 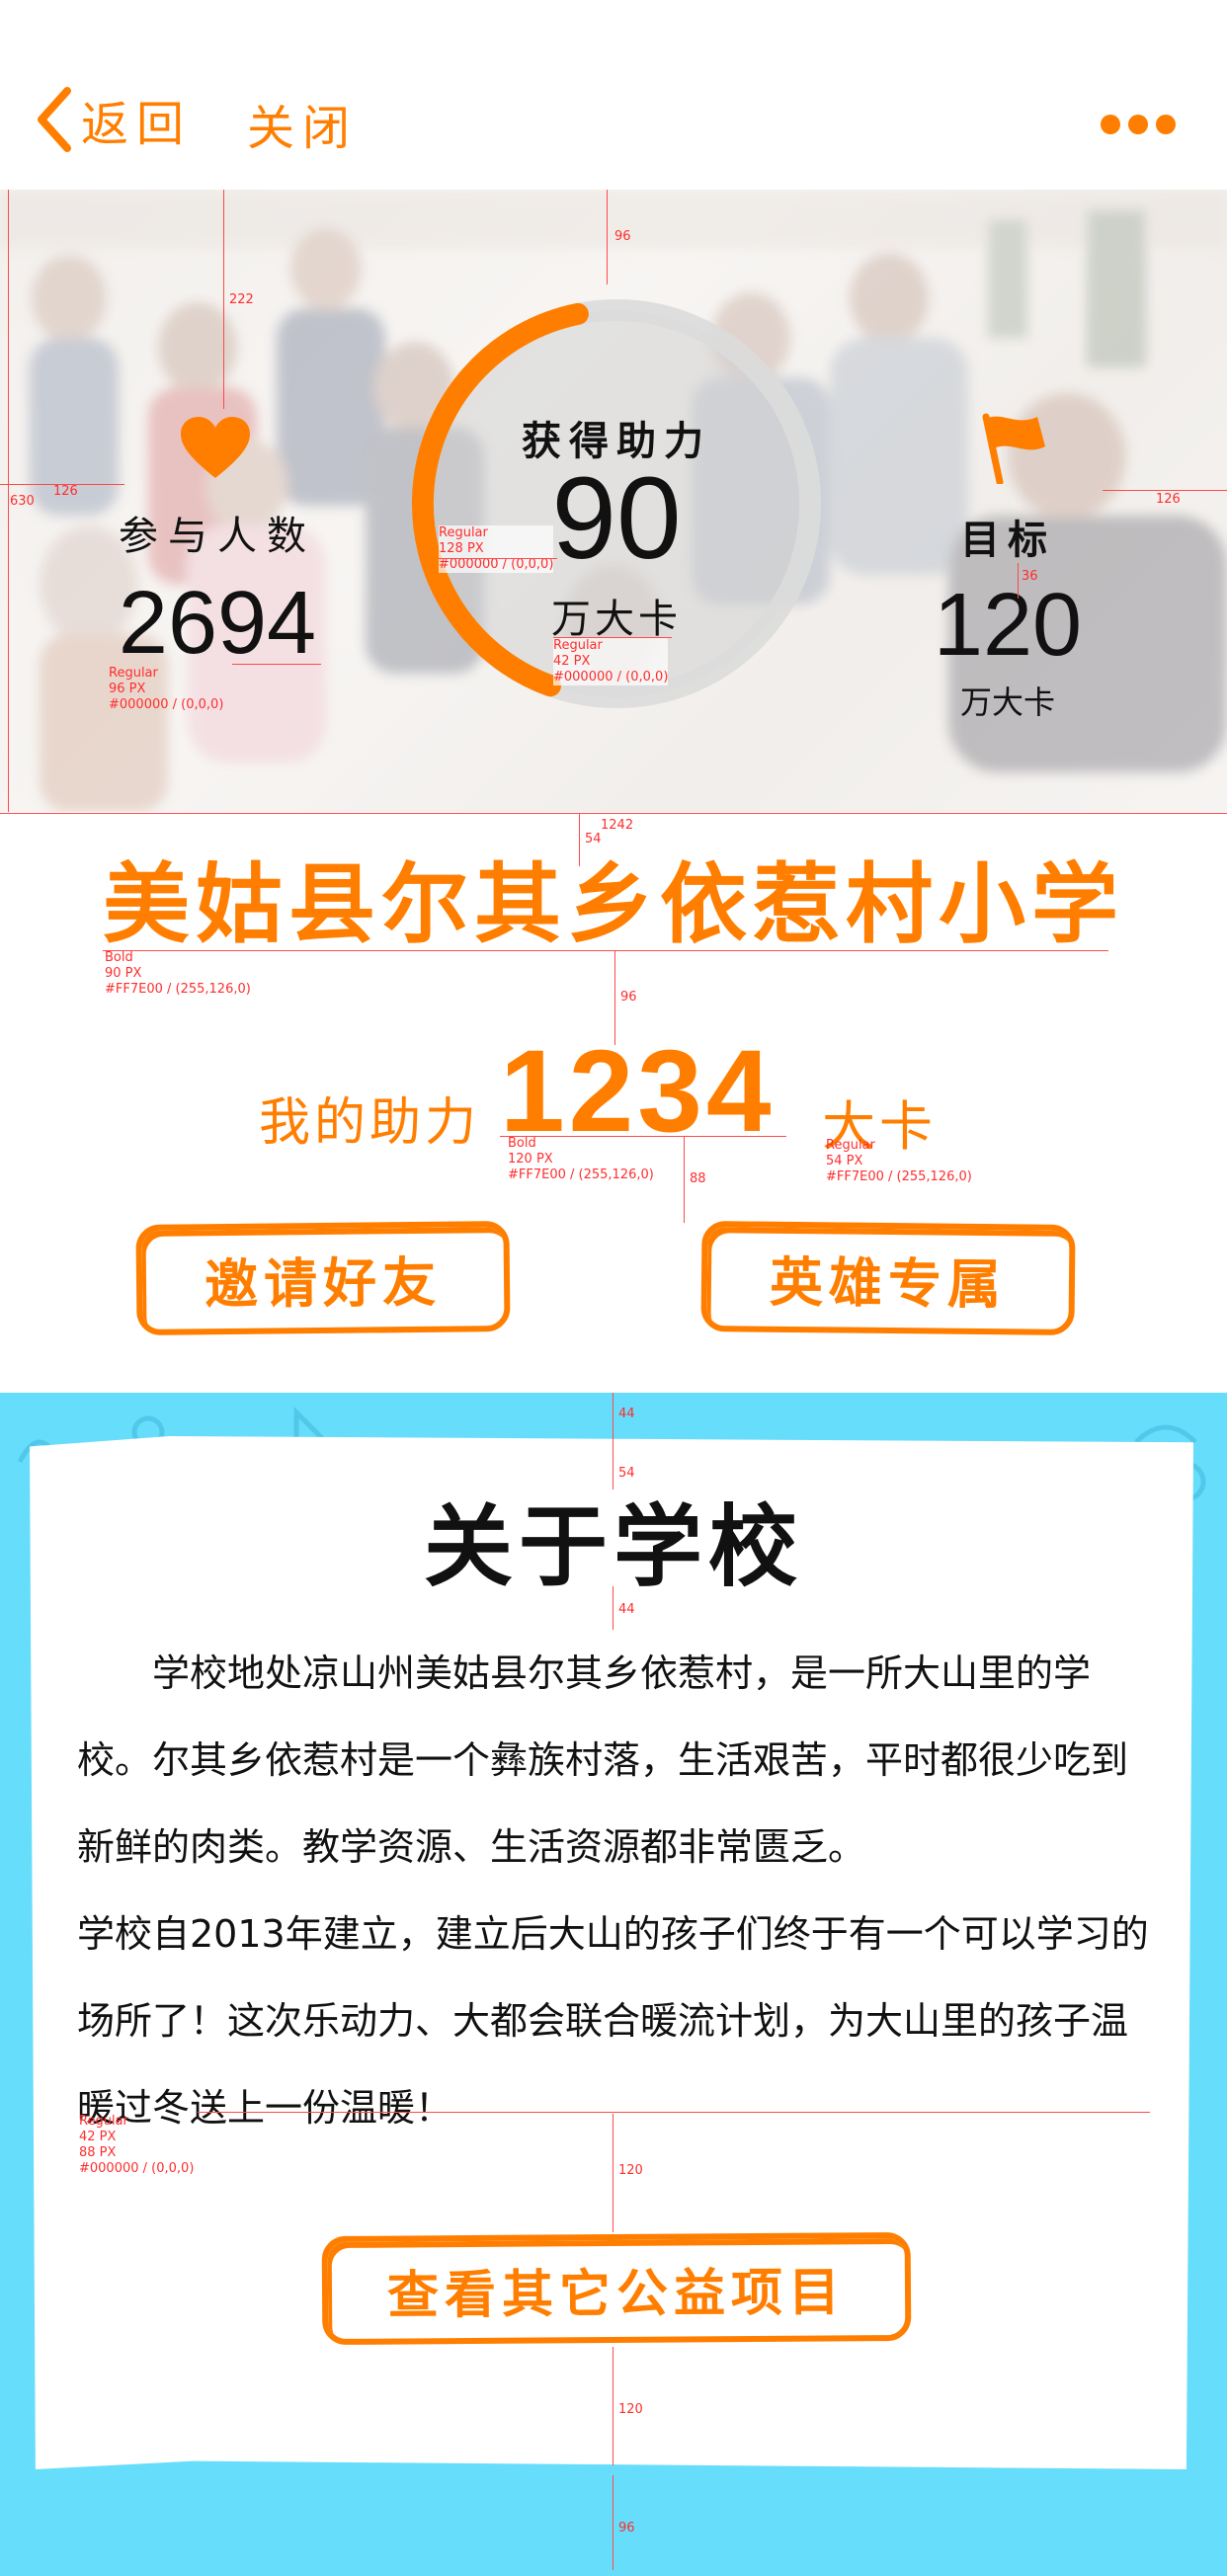 What do you see at coordinates (1138, 124) in the screenshot?
I see `more-dots-icon` at bounding box center [1138, 124].